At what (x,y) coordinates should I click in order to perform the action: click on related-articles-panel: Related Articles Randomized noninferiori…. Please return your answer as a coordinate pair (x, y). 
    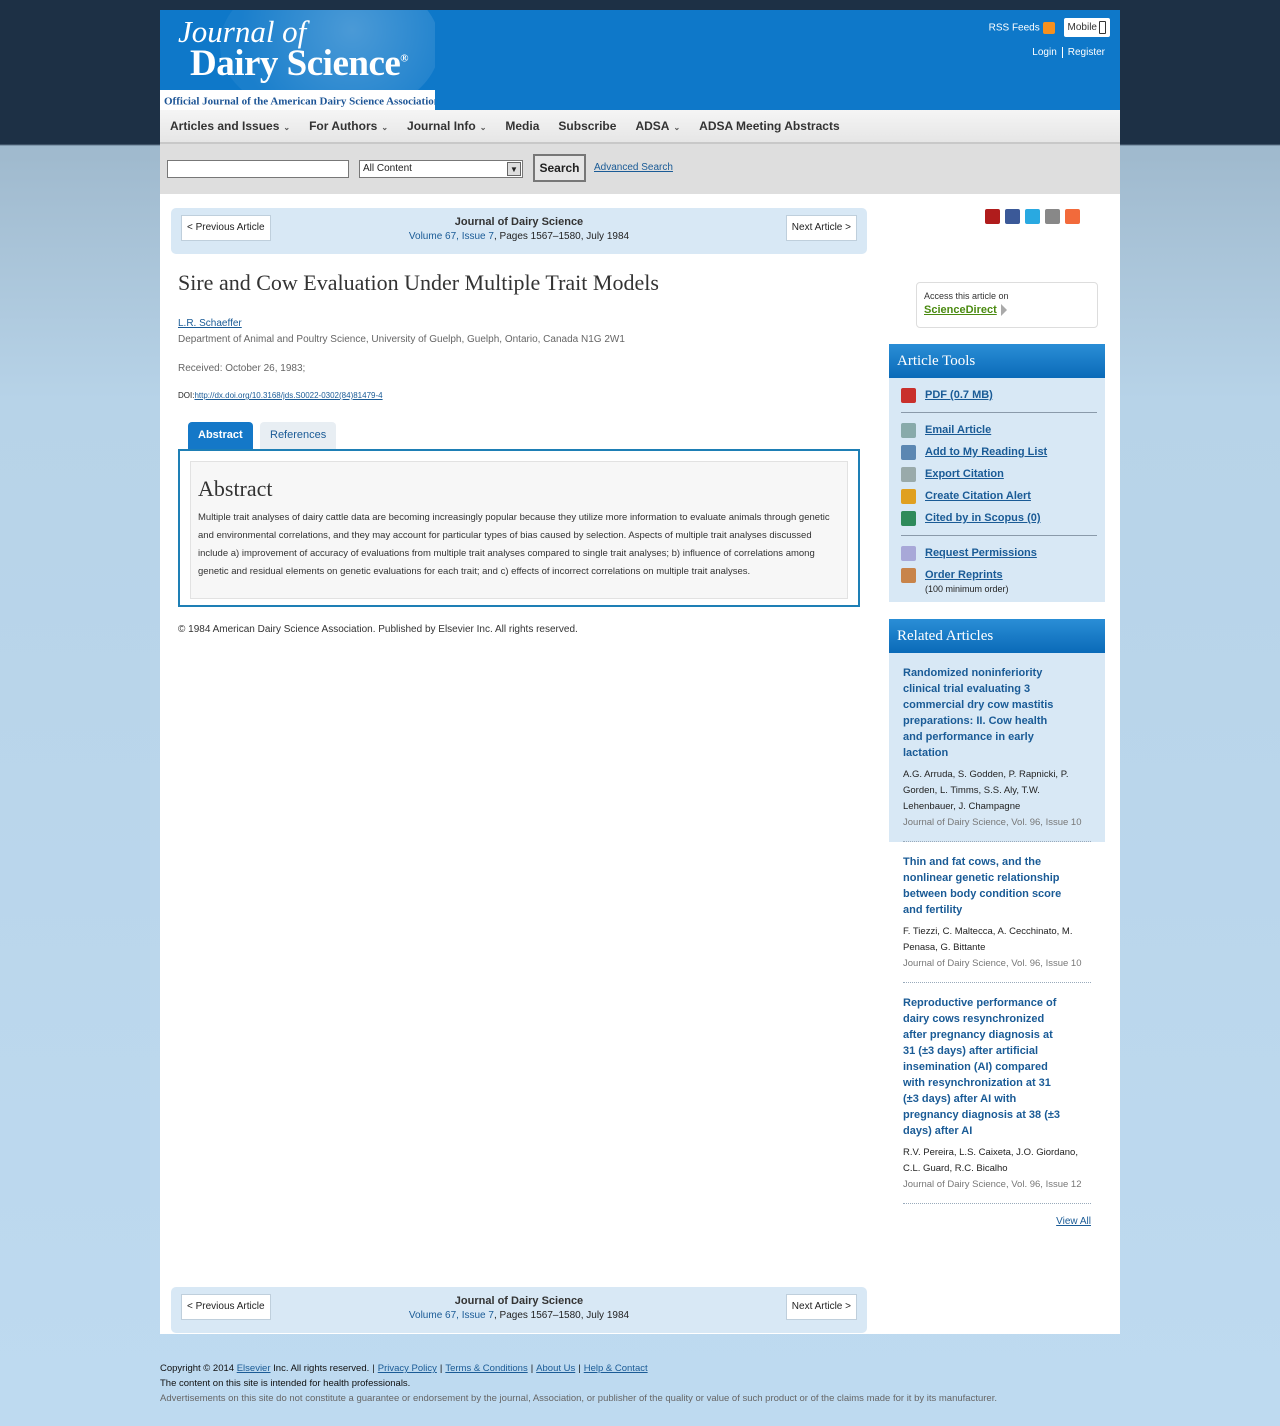
    Looking at the image, I should click on (997, 923).